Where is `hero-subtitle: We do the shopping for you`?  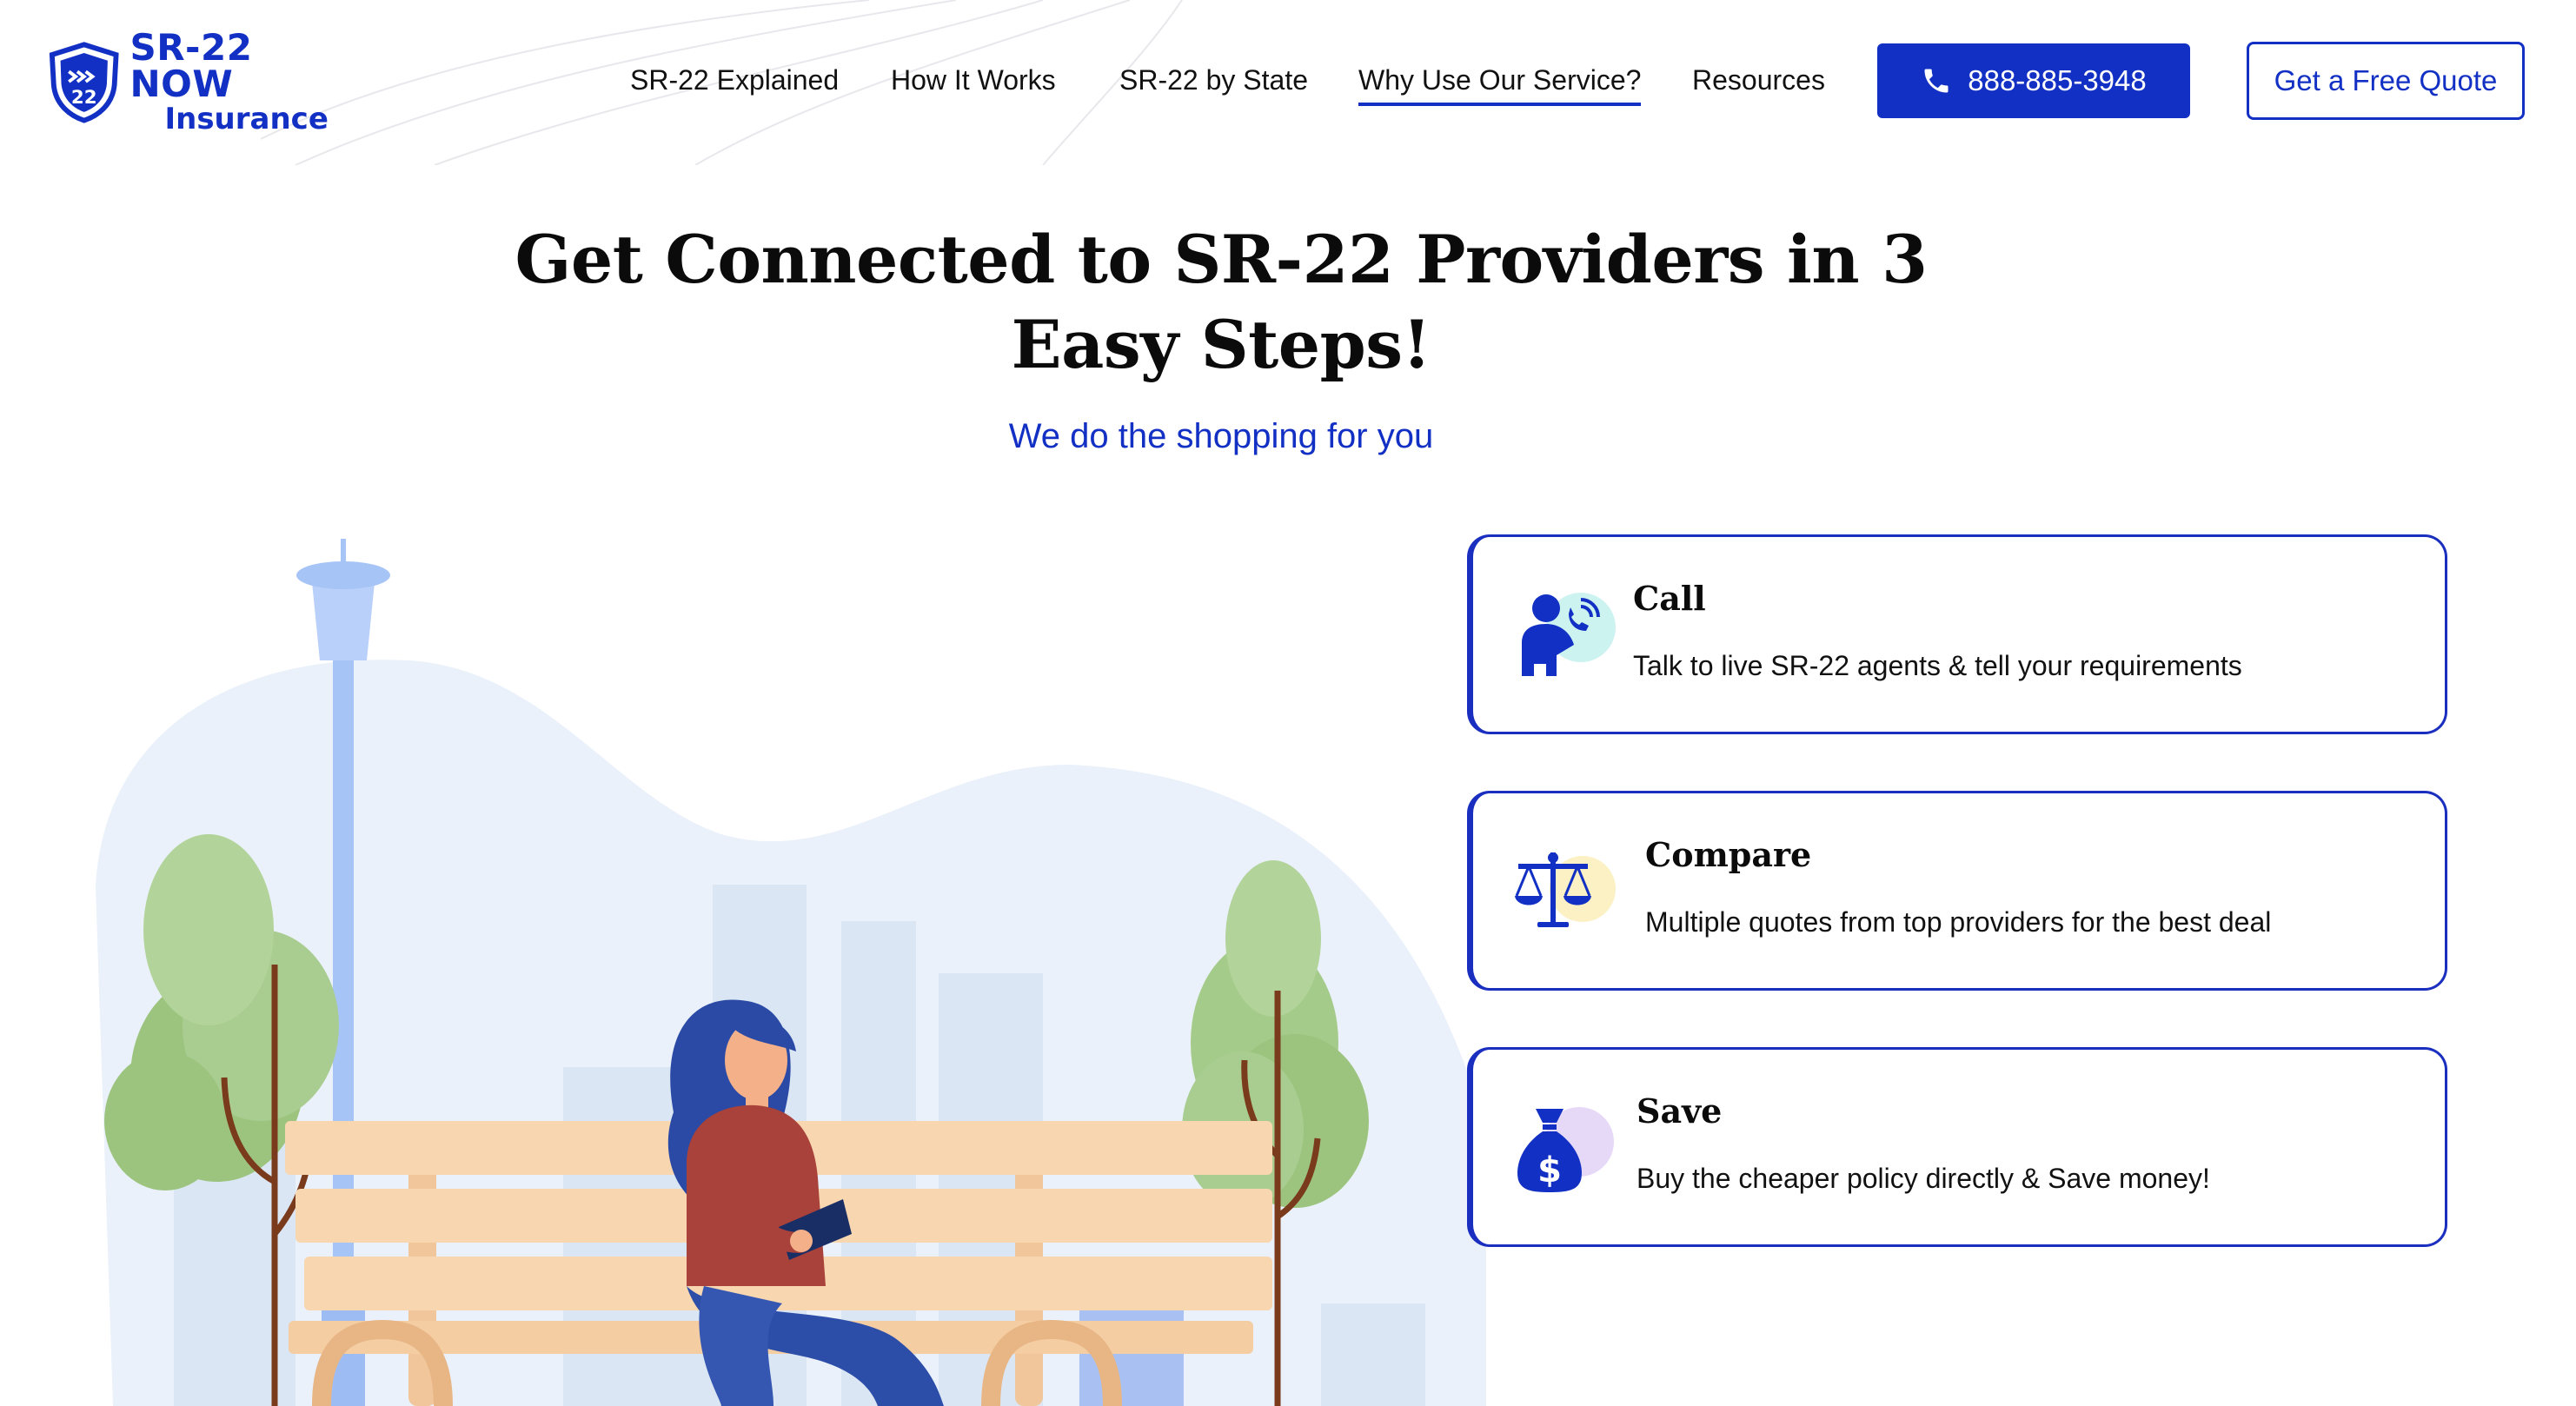 hero-subtitle: We do the shopping for you is located at coordinates (1221, 436).